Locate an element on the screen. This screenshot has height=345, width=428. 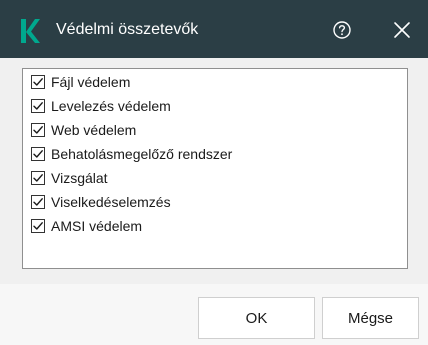
component-item: Viselkedéselemzés is located at coordinates (215, 202).